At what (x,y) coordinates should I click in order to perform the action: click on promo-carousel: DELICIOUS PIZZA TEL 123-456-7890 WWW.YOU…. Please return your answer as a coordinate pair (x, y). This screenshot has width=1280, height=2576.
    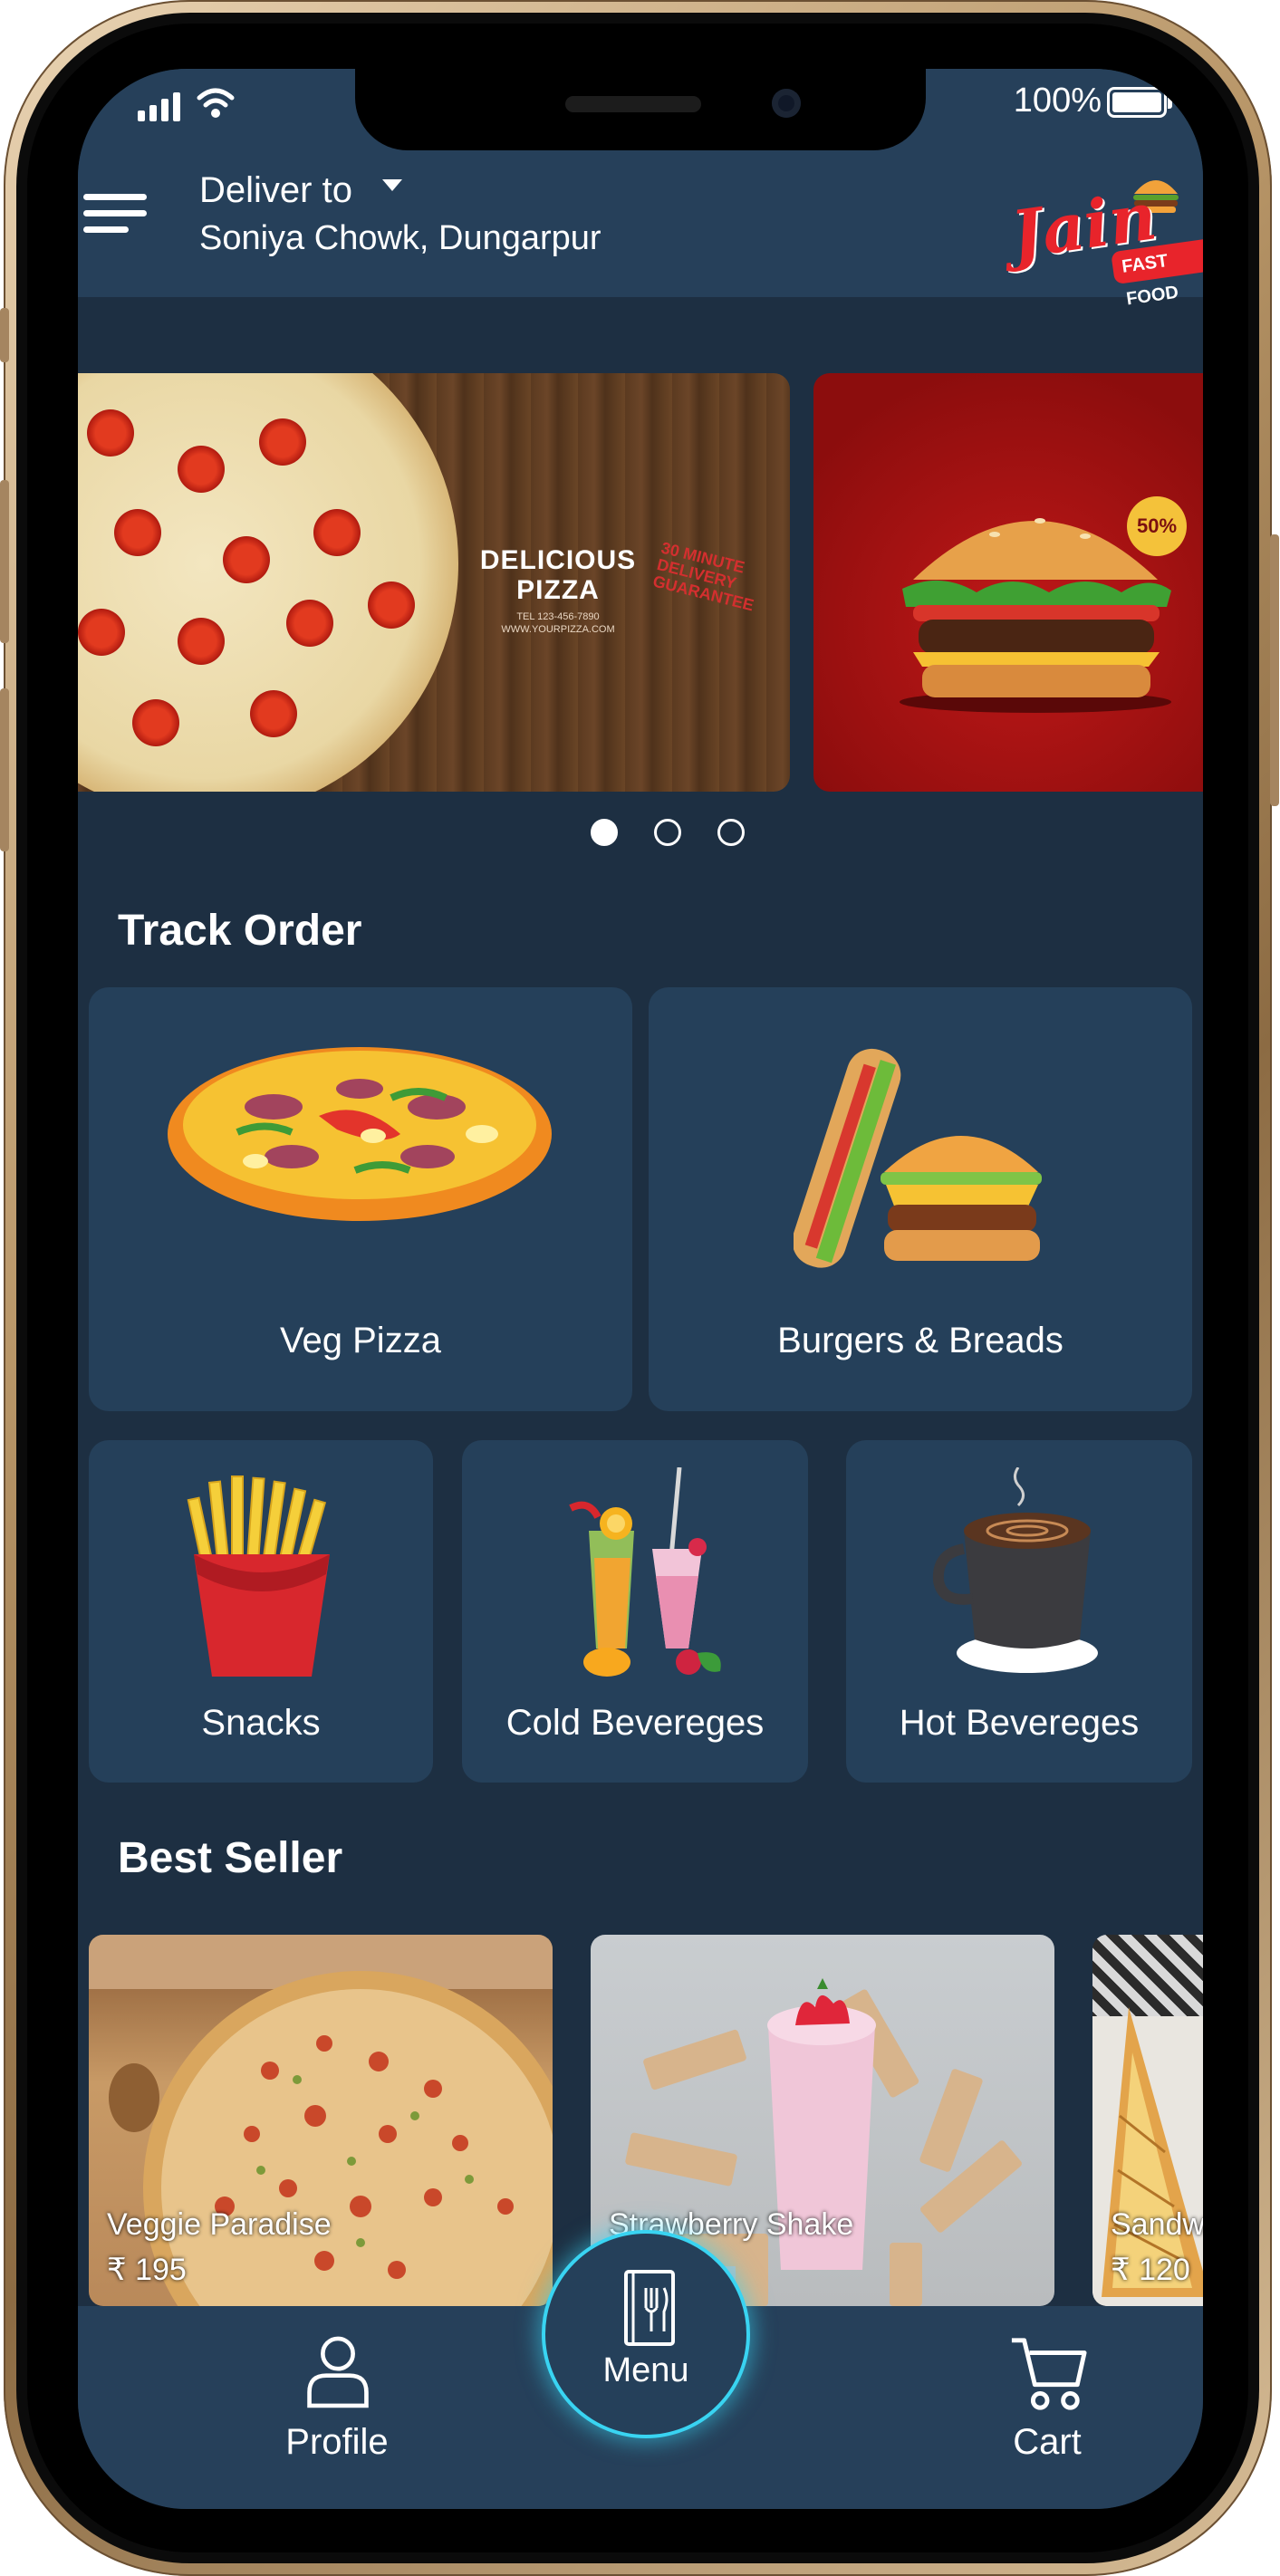
    Looking at the image, I should click on (640, 582).